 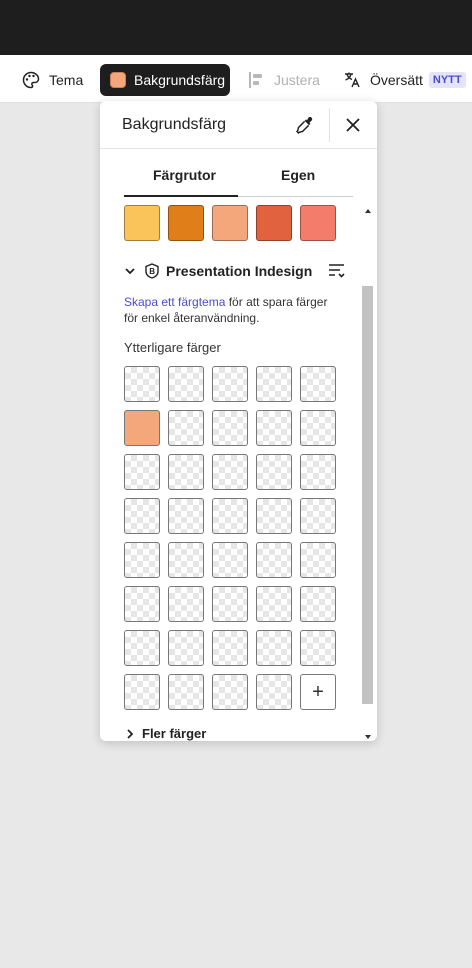 I want to click on scroll-down-icon, so click(x=368, y=733).